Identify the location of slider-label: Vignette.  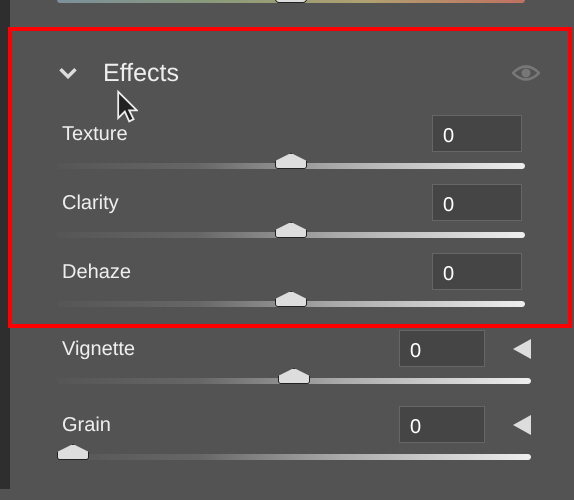
(99, 349).